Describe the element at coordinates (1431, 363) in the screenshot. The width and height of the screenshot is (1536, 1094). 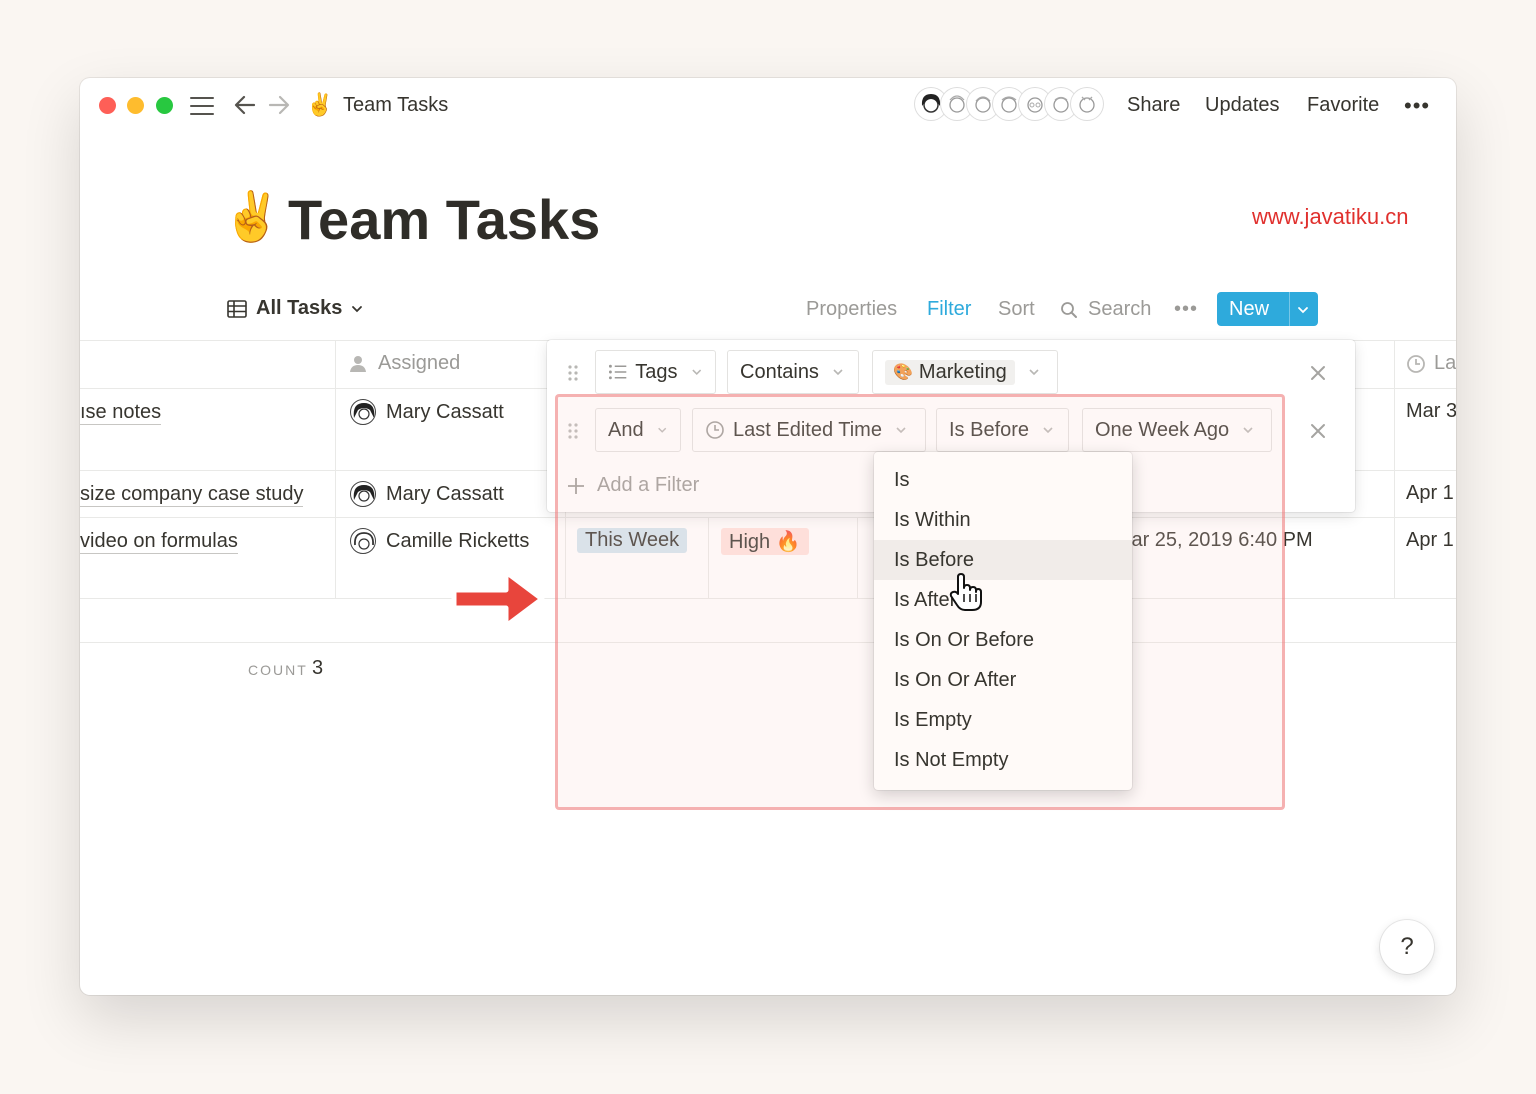
I see `column-header-last-edited: La` at that location.